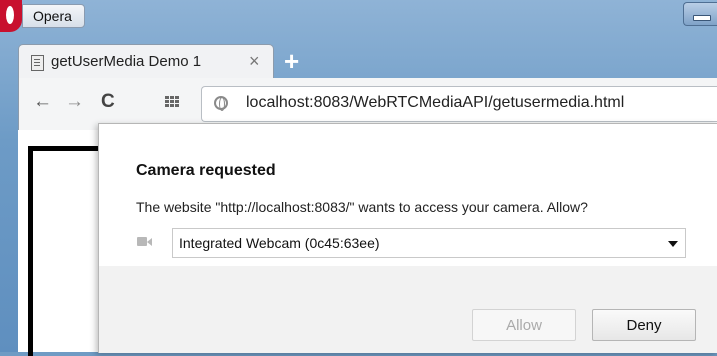  Describe the element at coordinates (221, 103) in the screenshot. I see `globe-icon` at that location.